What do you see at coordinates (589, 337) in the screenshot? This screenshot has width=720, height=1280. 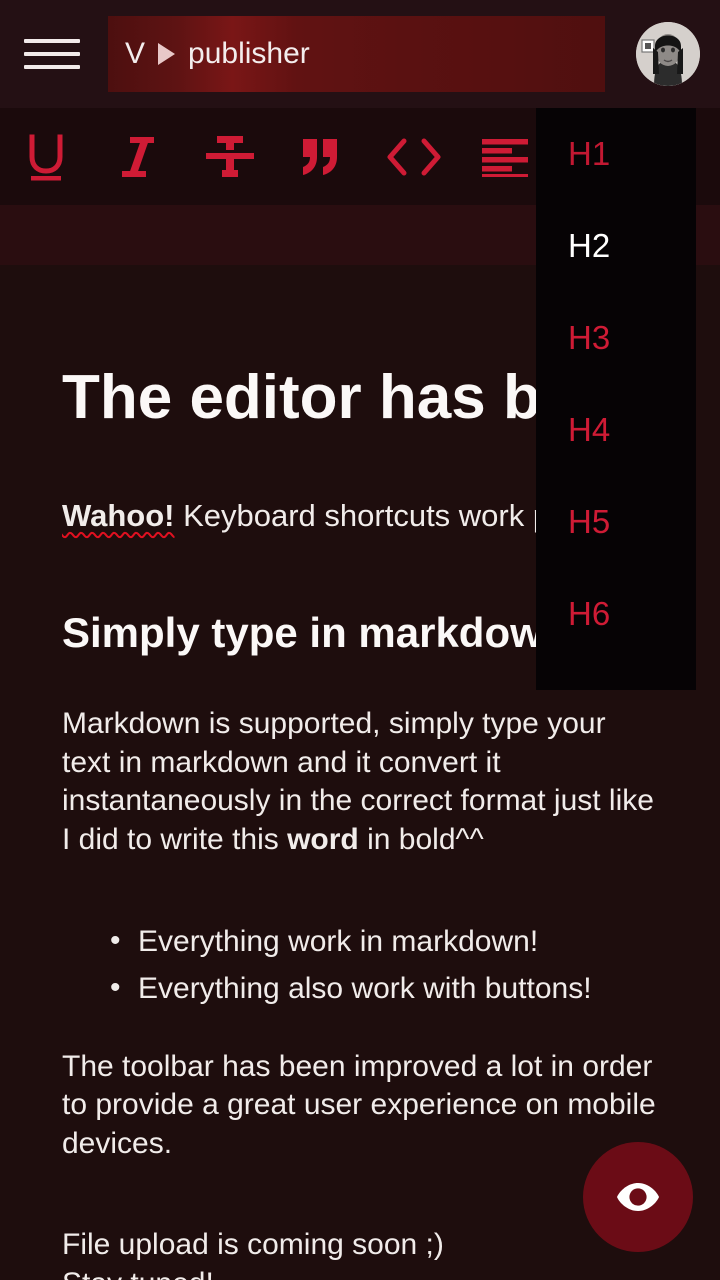 I see `menu-item-label: H3` at bounding box center [589, 337].